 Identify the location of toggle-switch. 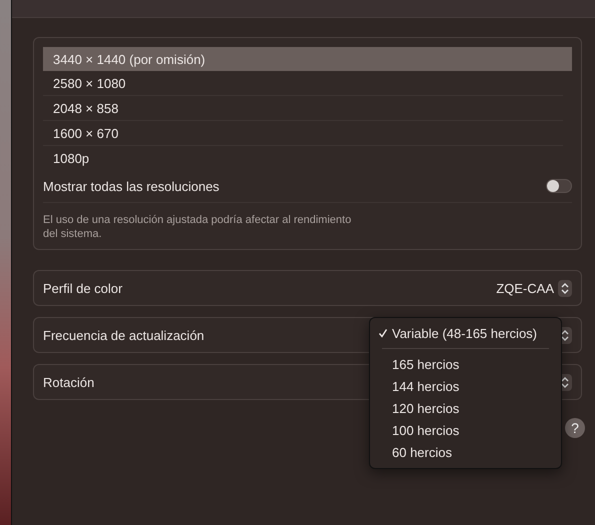
(559, 186).